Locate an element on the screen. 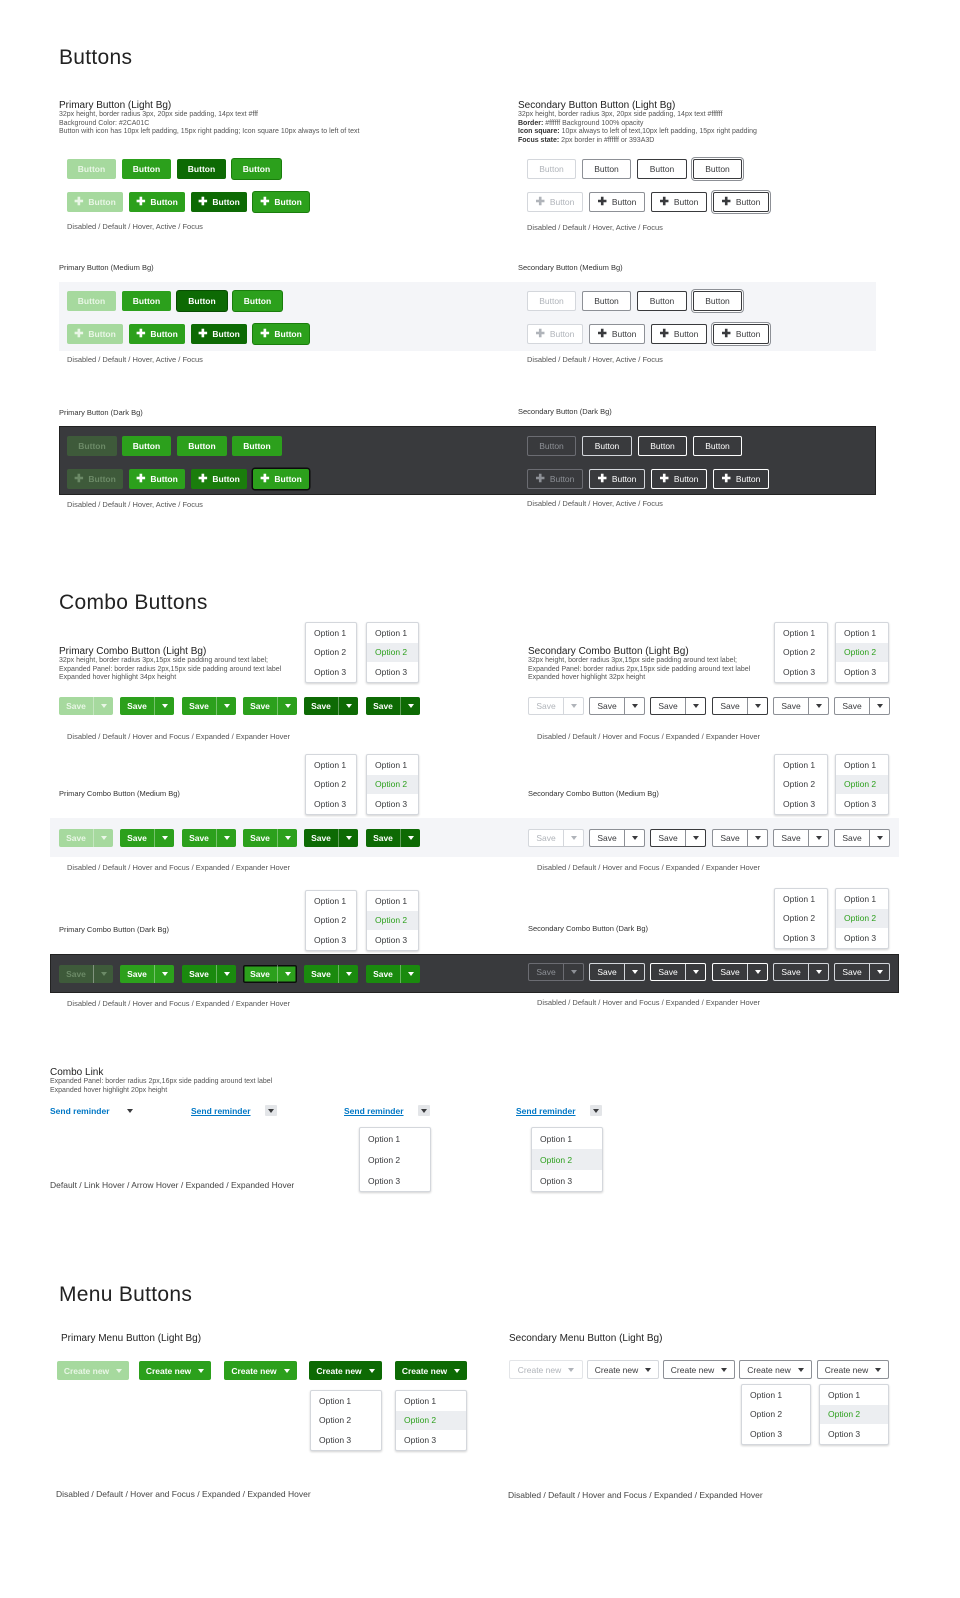  secondary-button-hover-active: Button is located at coordinates (662, 446).